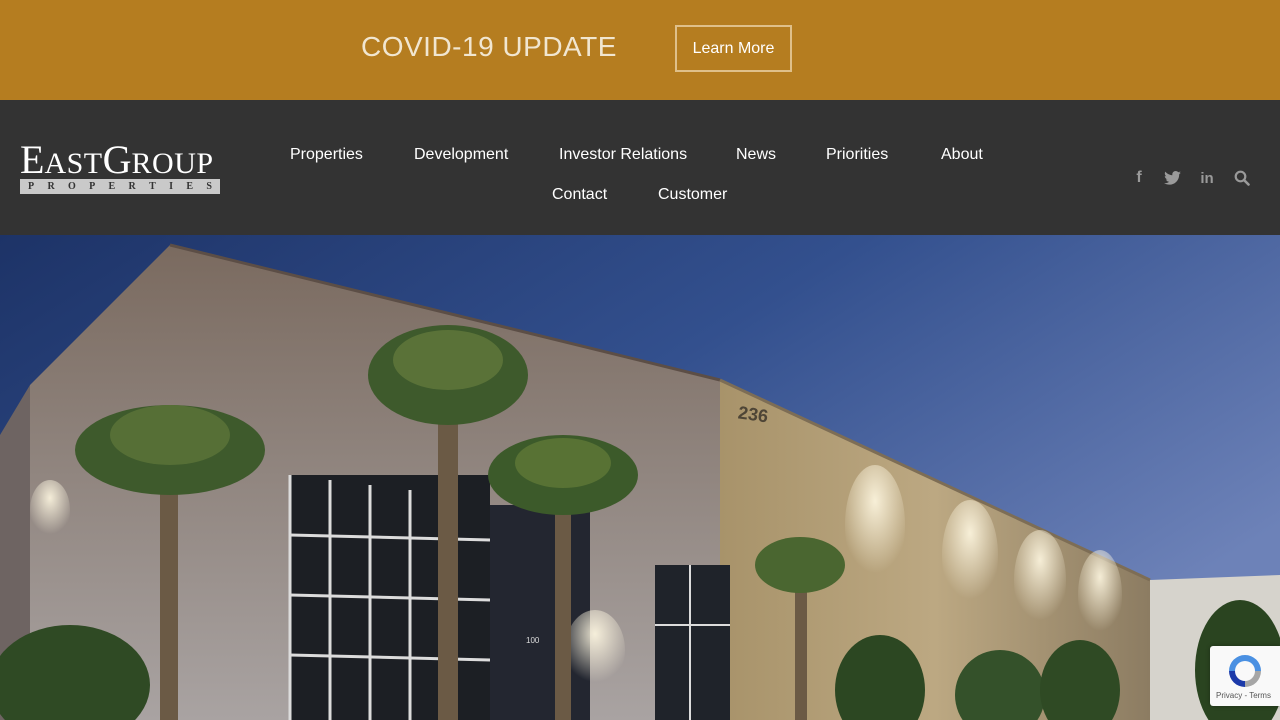  Describe the element at coordinates (640, 50) in the screenshot. I see `covid-banner: COVID-19 UPDATE Learn More` at that location.